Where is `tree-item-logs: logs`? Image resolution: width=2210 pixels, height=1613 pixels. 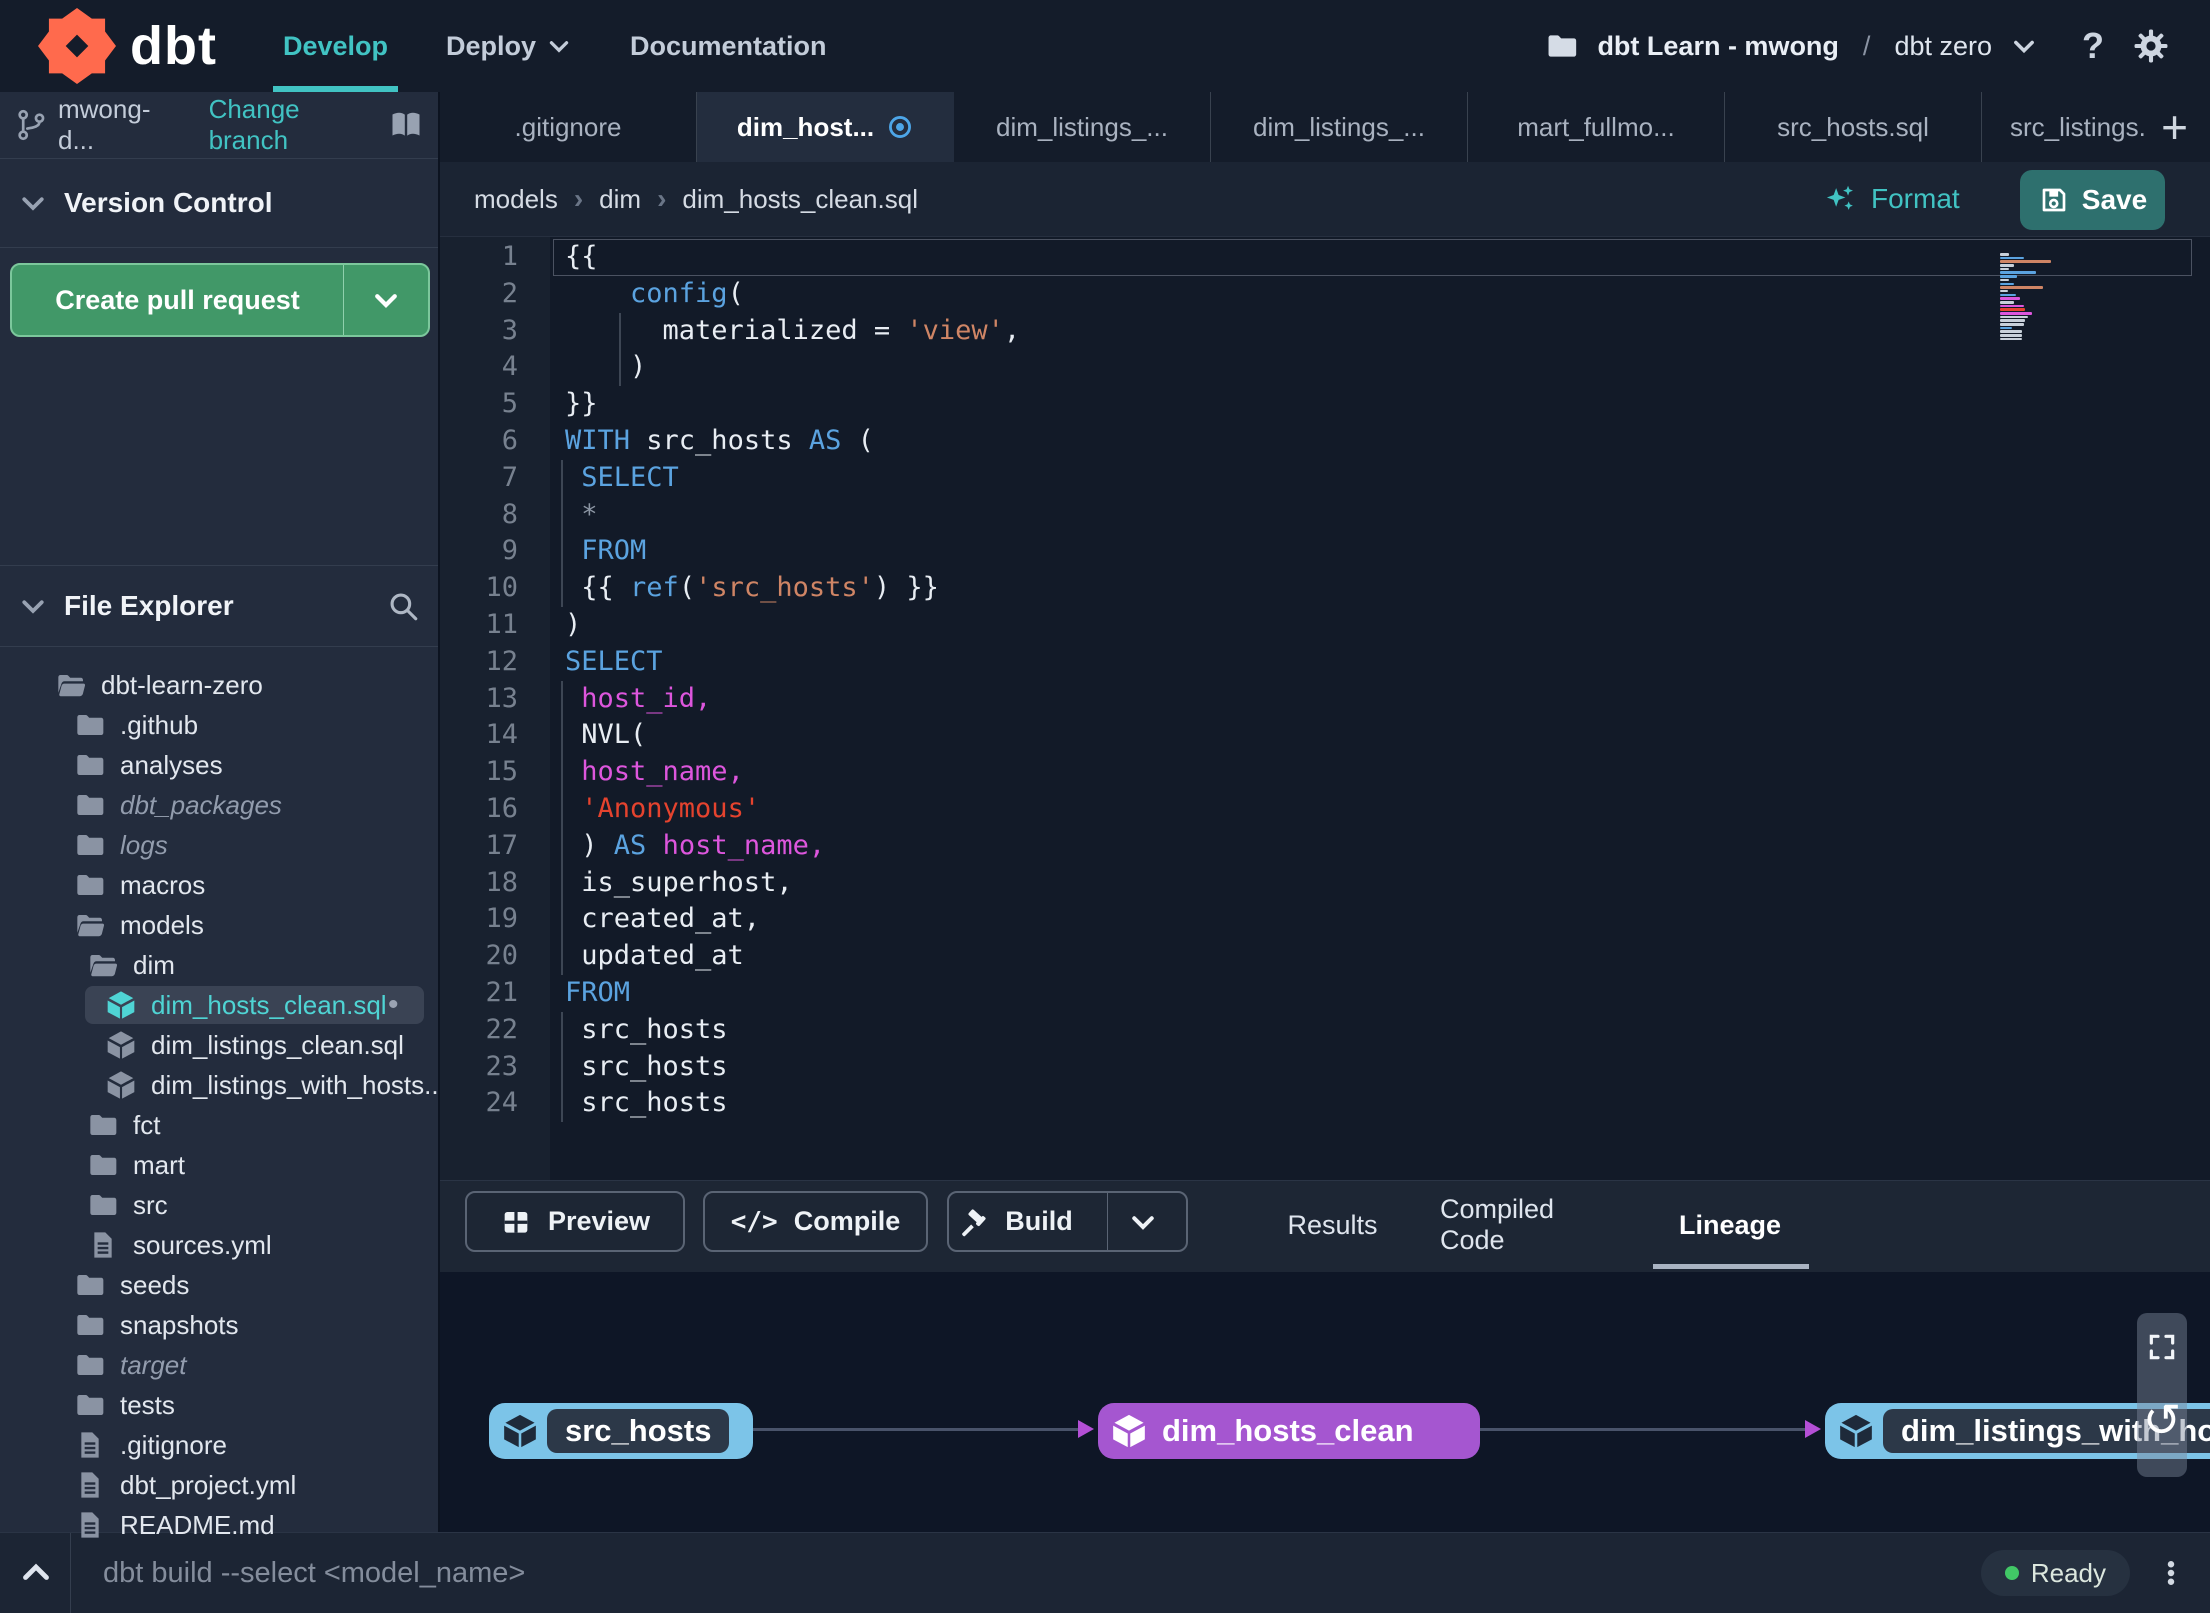 tree-item-logs: logs is located at coordinates (219, 845).